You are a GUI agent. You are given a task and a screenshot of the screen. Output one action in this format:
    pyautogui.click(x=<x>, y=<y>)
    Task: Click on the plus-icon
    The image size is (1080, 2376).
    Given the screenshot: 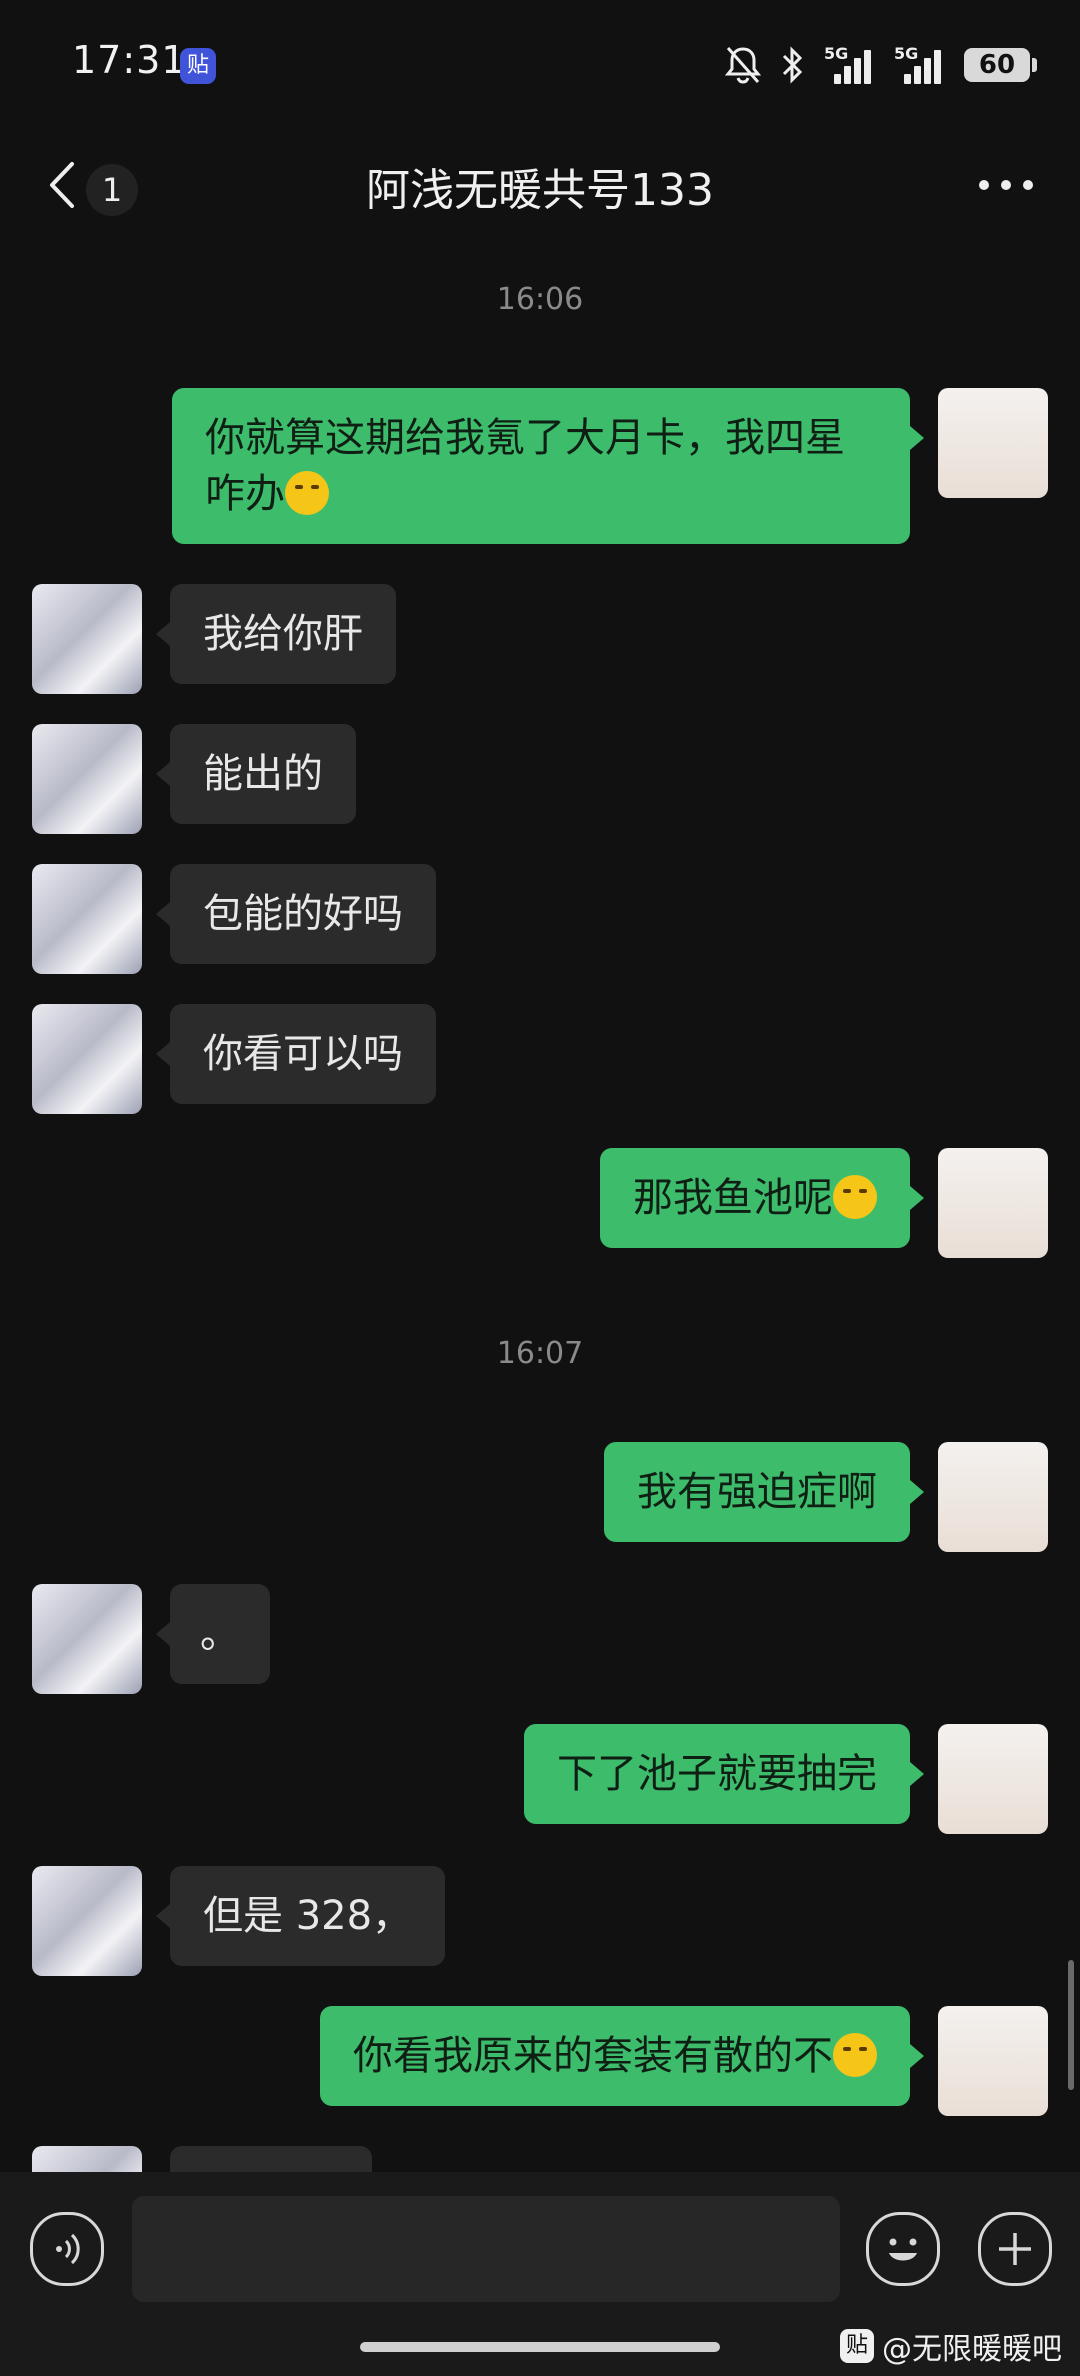 What is the action you would take?
    pyautogui.click(x=1015, y=2249)
    